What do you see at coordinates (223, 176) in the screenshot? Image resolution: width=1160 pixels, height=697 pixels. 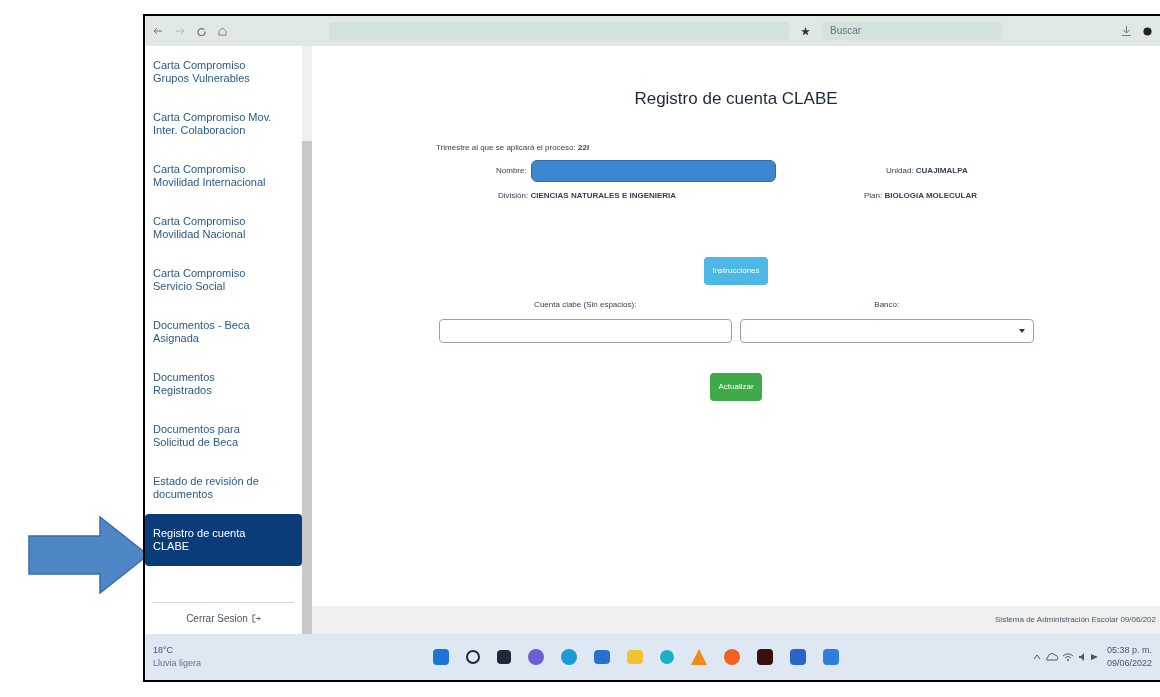 I see `sidebar-item: Carta Compromiso Movilidad Internacional` at bounding box center [223, 176].